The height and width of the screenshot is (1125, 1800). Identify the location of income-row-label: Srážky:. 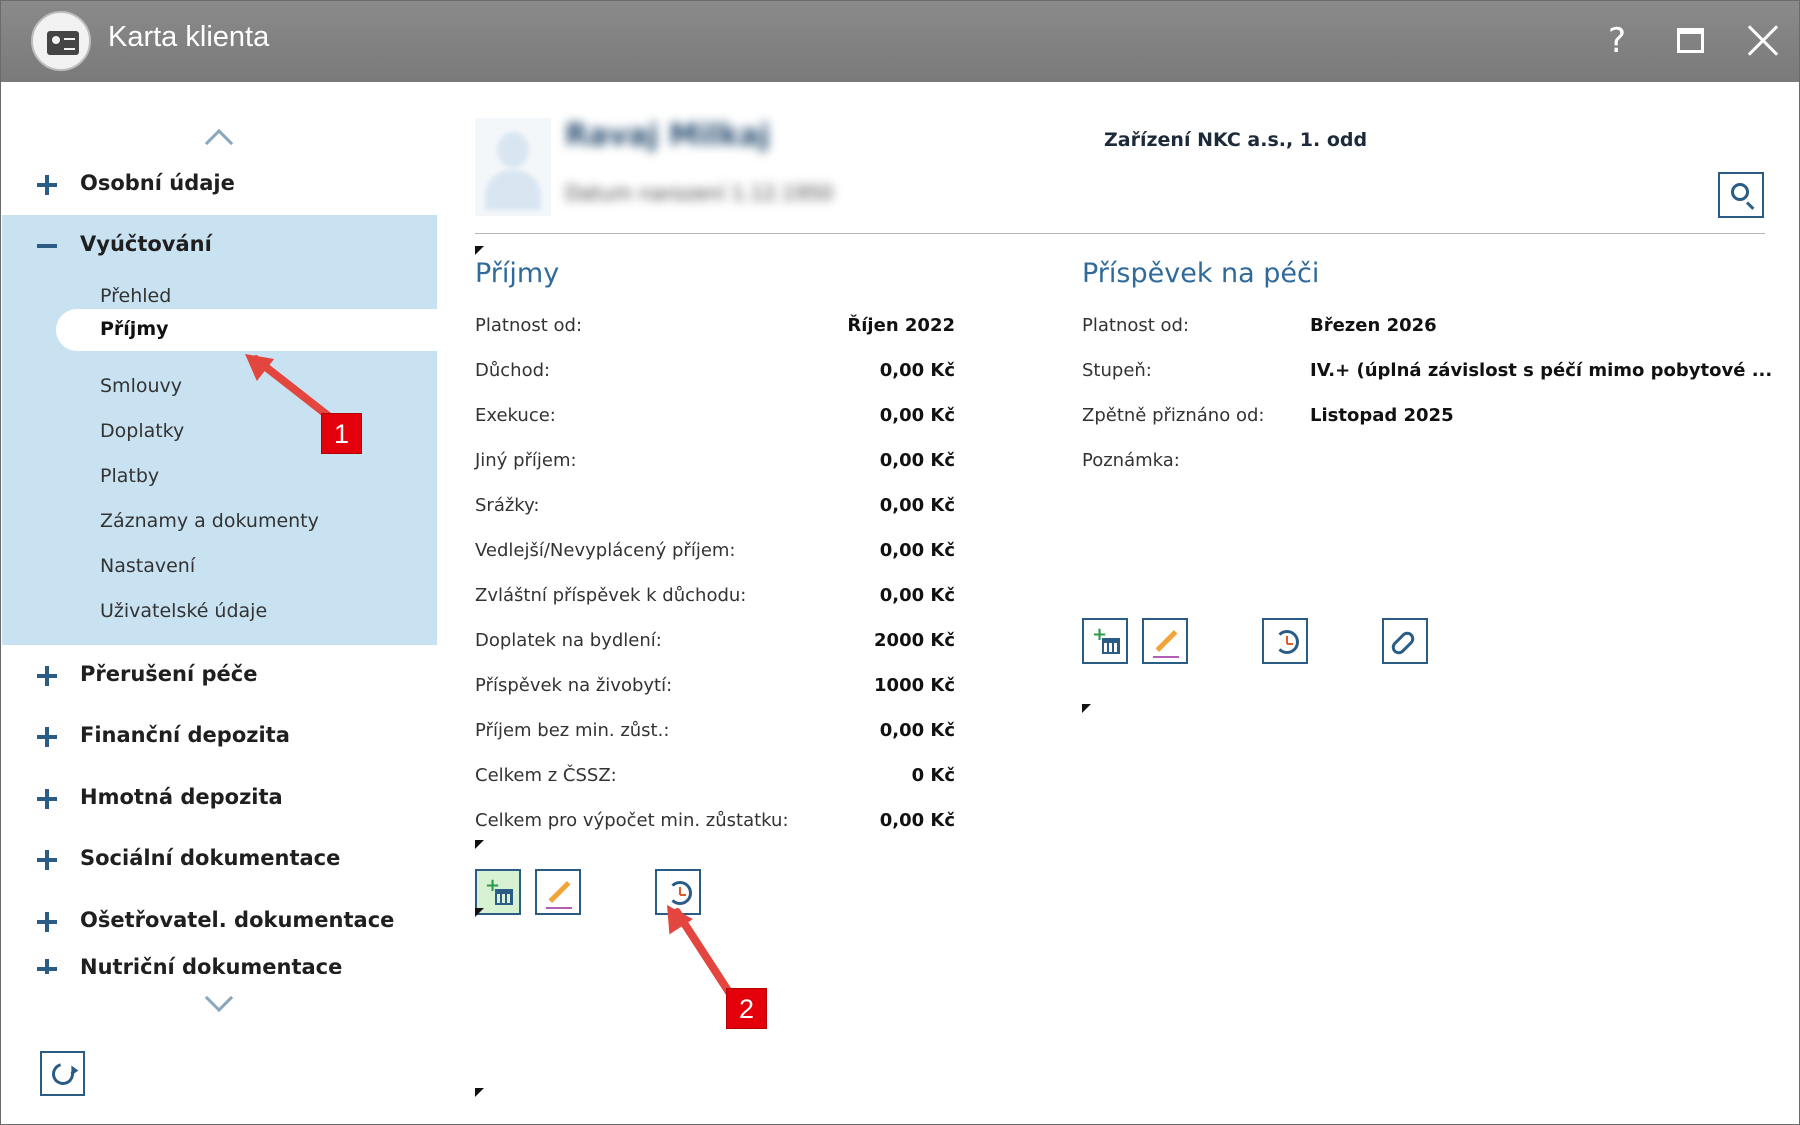
(507, 505).